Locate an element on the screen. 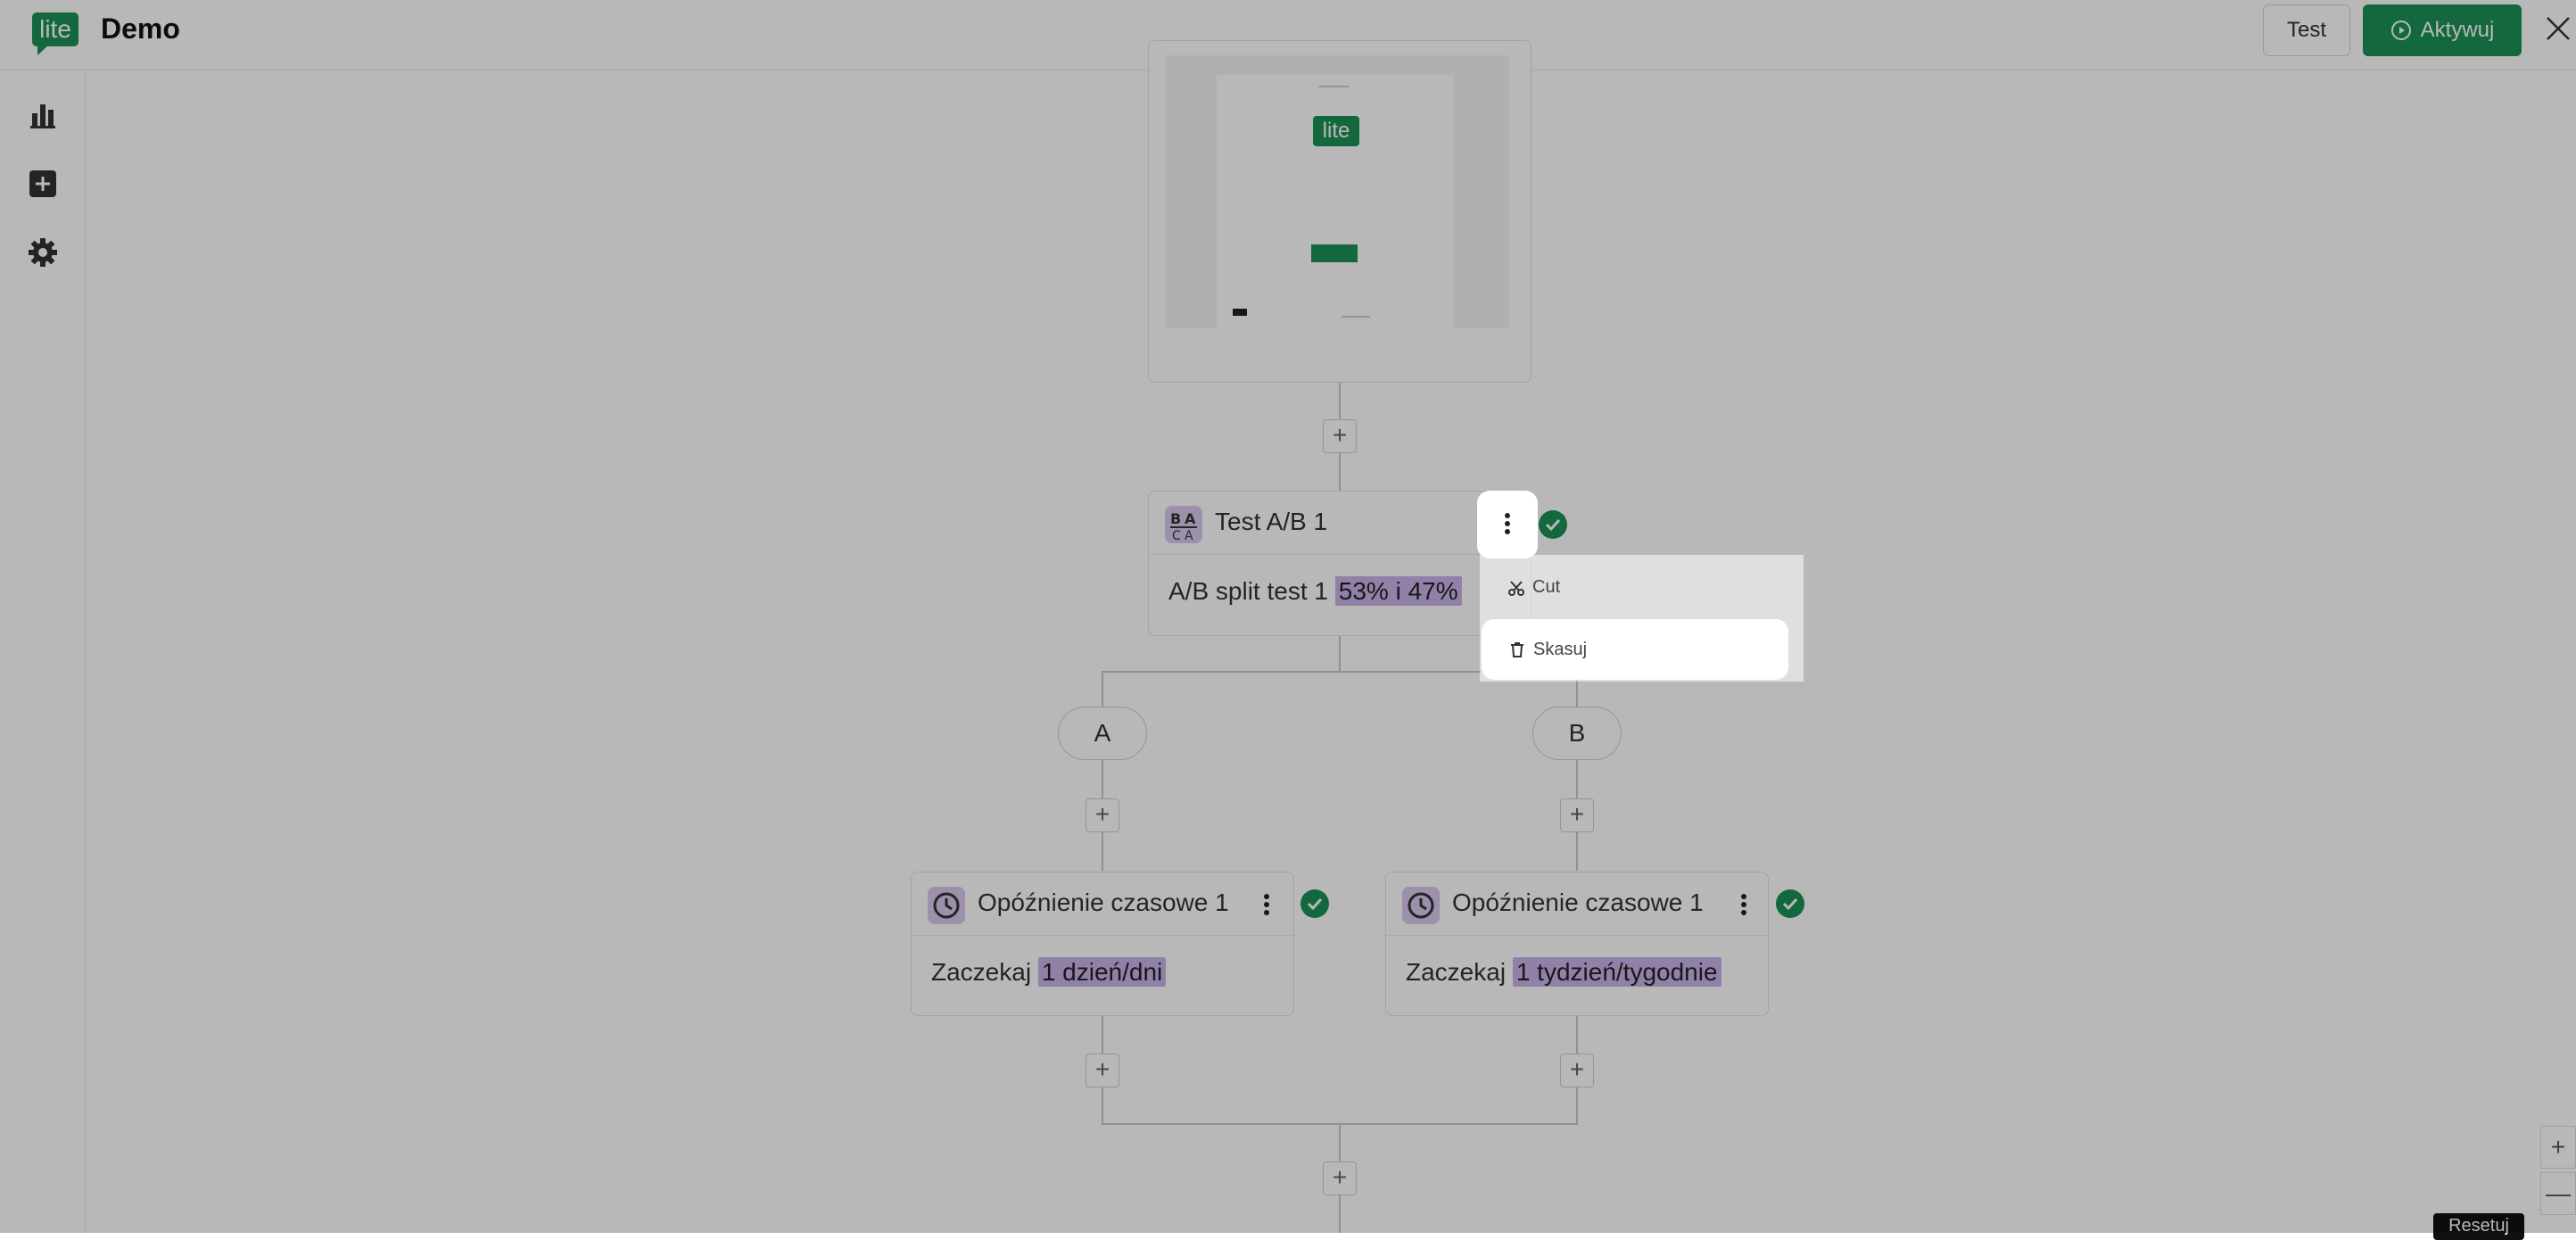 Image resolution: width=2576 pixels, height=1240 pixels. scissors-icon is located at coordinates (1516, 588).